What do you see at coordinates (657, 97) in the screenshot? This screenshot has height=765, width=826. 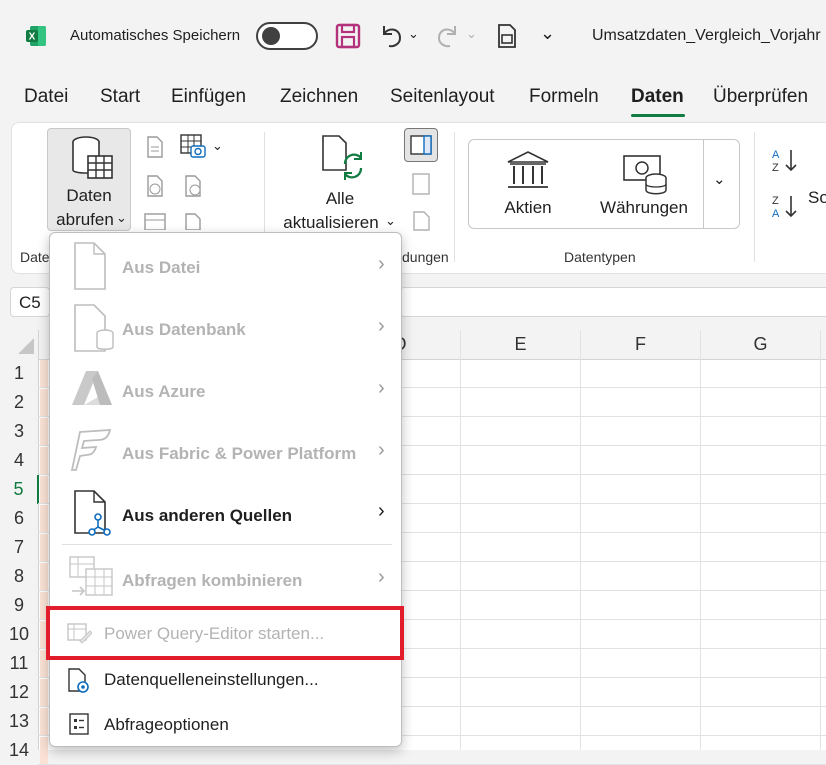 I see `tab-daten: Daten` at bounding box center [657, 97].